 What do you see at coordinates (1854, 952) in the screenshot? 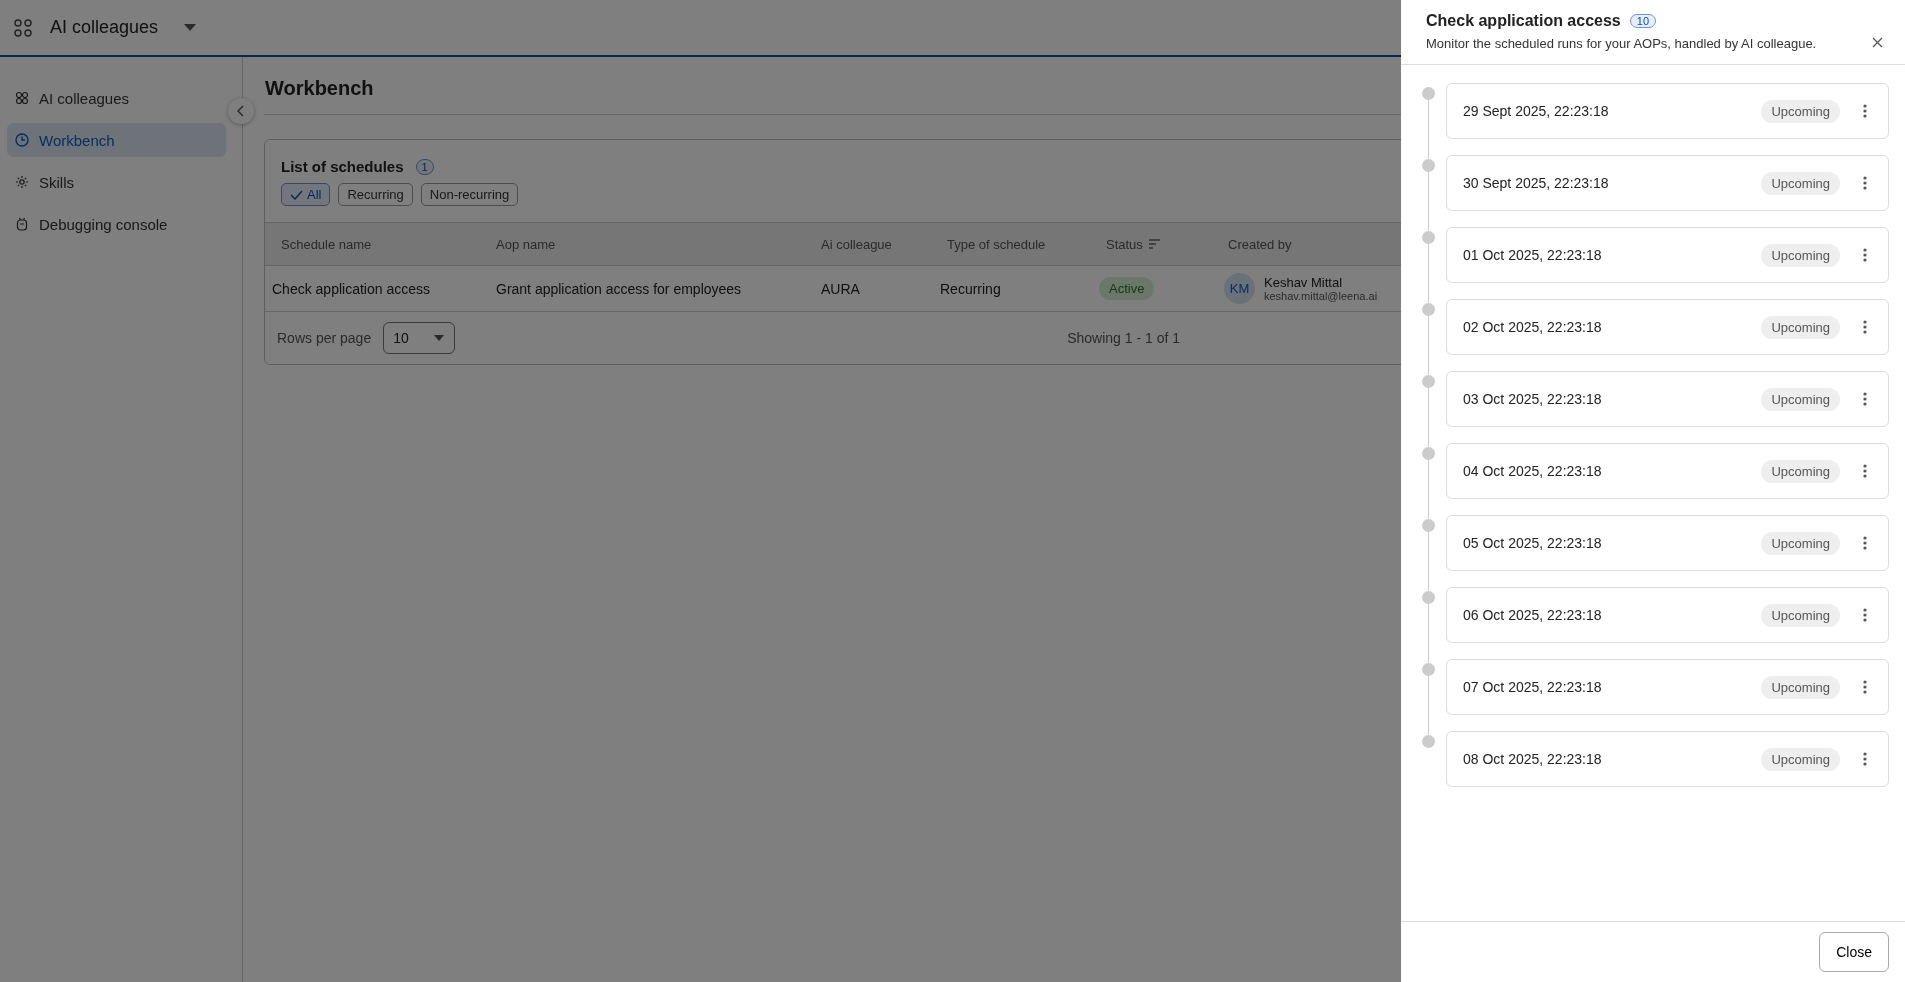
I see `close-button: Close` at bounding box center [1854, 952].